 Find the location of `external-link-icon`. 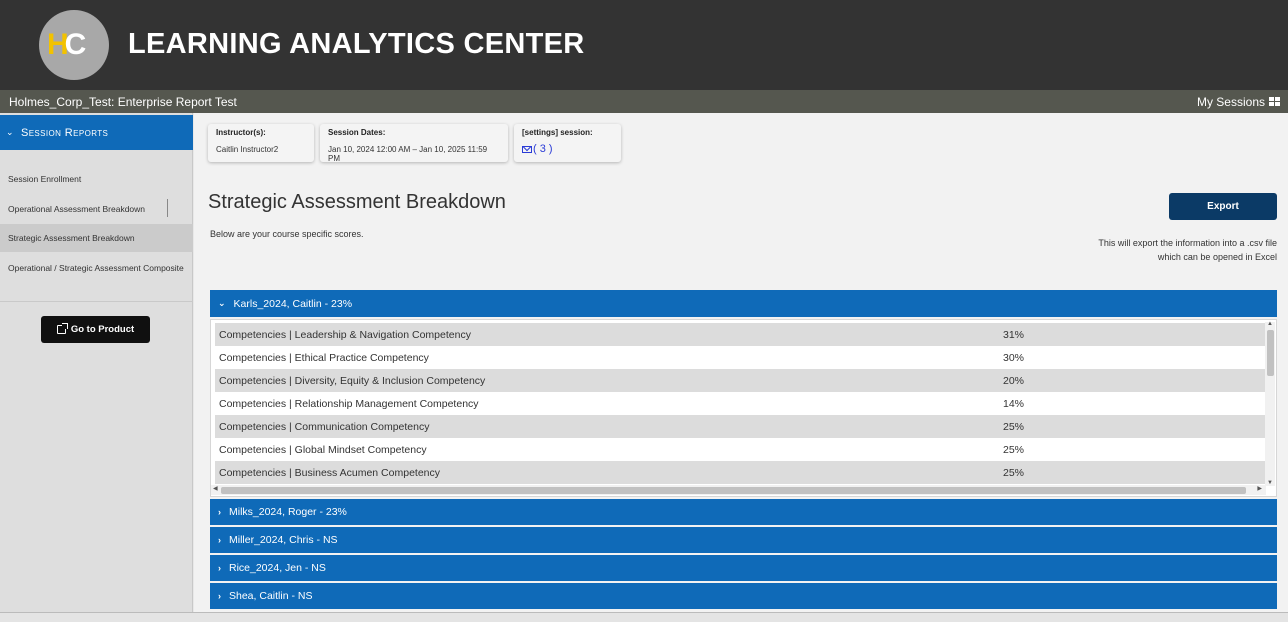

external-link-icon is located at coordinates (62, 328).